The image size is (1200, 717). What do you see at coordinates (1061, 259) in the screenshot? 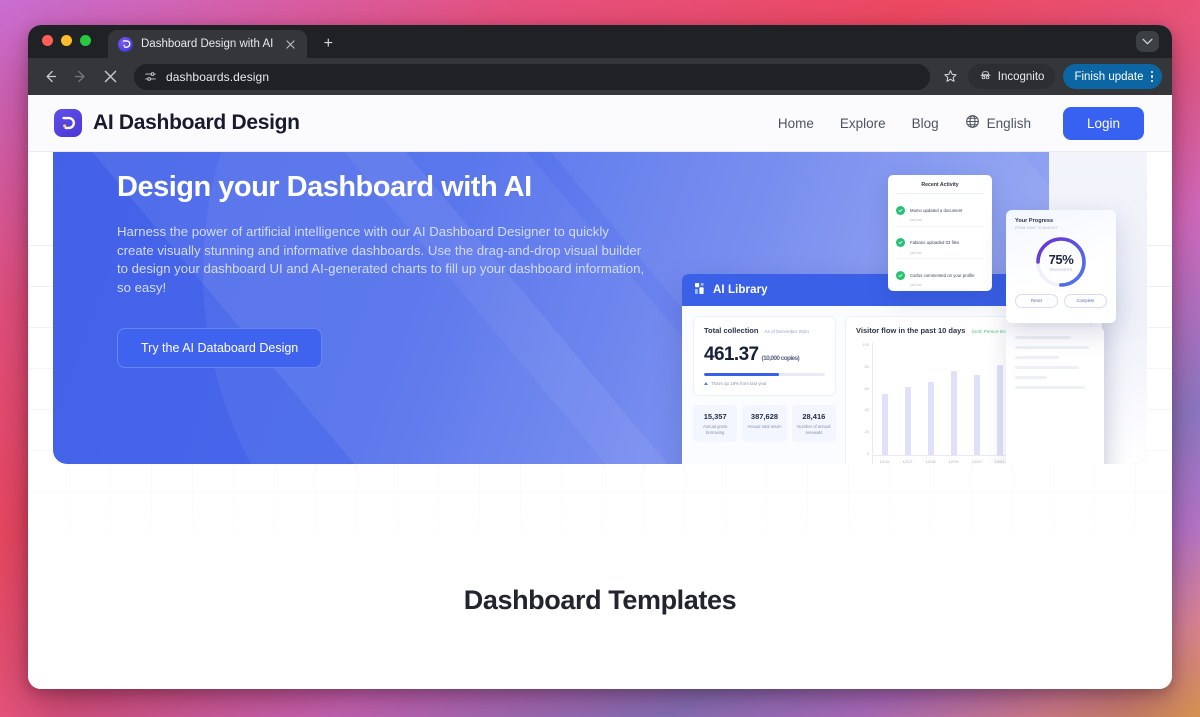
I see `progress-percent: 75%` at bounding box center [1061, 259].